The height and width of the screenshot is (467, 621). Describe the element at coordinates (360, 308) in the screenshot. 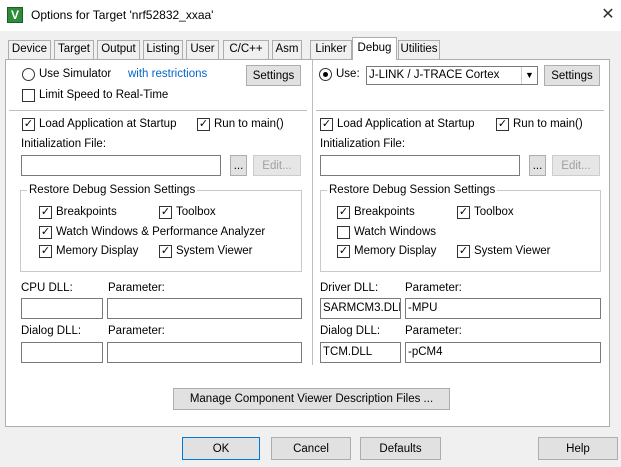

I see `driver-dll-input: SARMCM3.DLL` at that location.